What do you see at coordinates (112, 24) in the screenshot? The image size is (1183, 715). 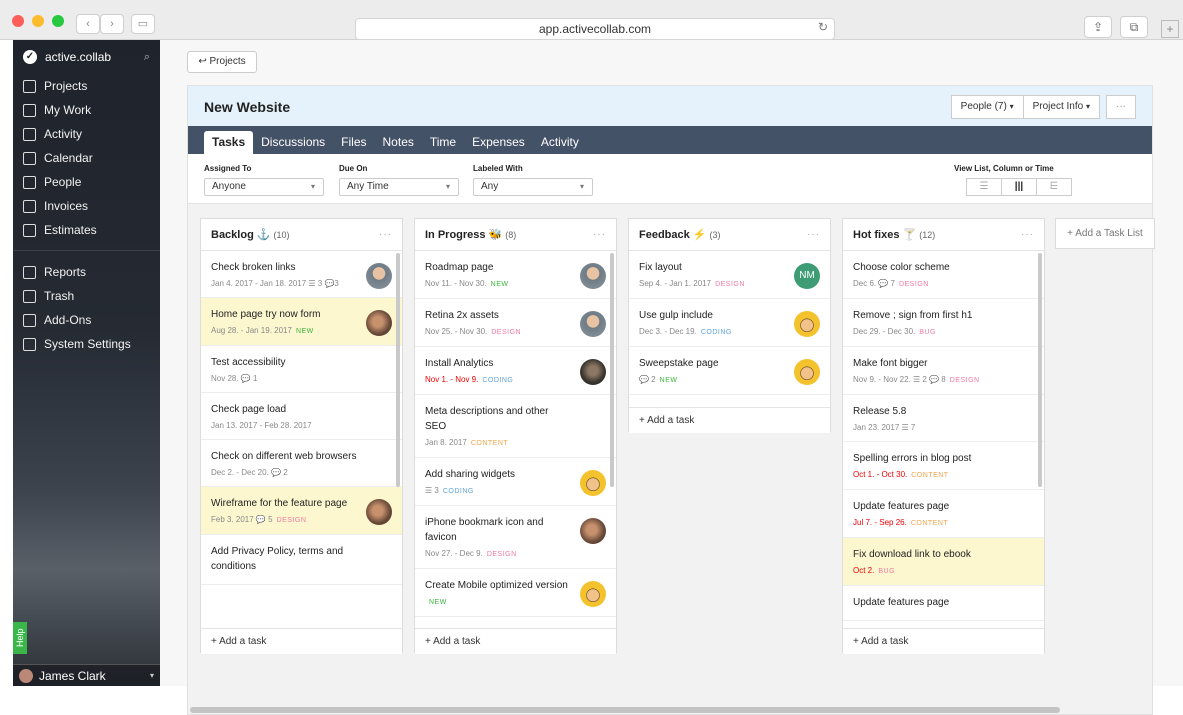 I see `forward-icon: ›` at bounding box center [112, 24].